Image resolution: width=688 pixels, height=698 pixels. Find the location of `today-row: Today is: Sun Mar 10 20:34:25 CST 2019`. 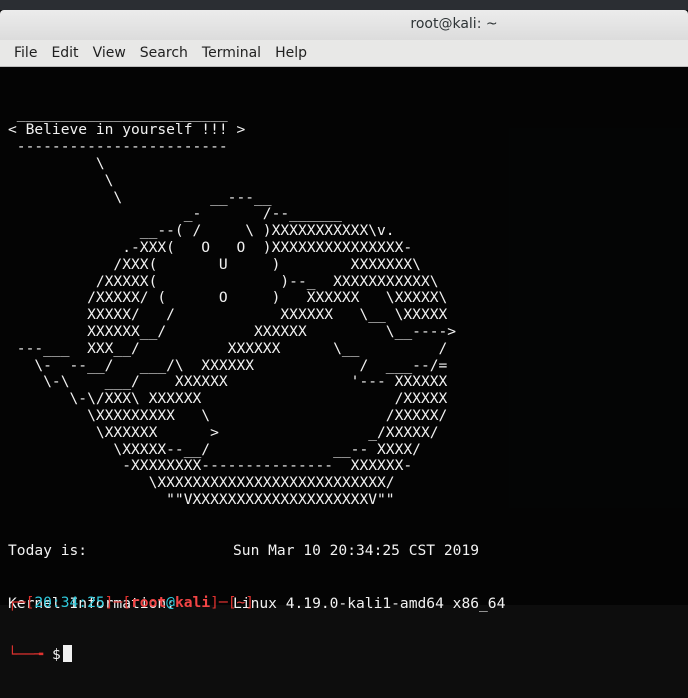

today-row: Today is: Sun Mar 10 20:34:25 CST 2019 is located at coordinates (256, 551).